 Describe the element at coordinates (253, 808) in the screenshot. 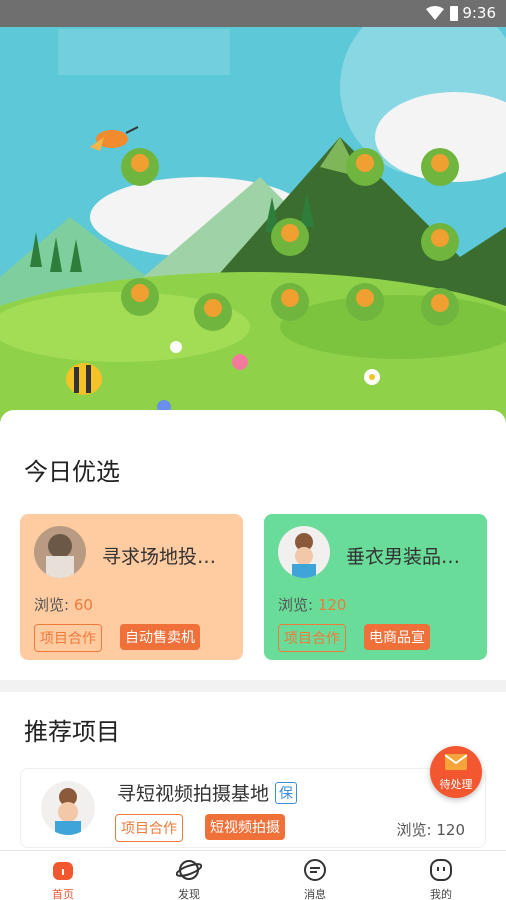

I see `project-list-item: 寻短视频拍摄基地保 项目合作 短视频拍摄 浏览: 120` at that location.